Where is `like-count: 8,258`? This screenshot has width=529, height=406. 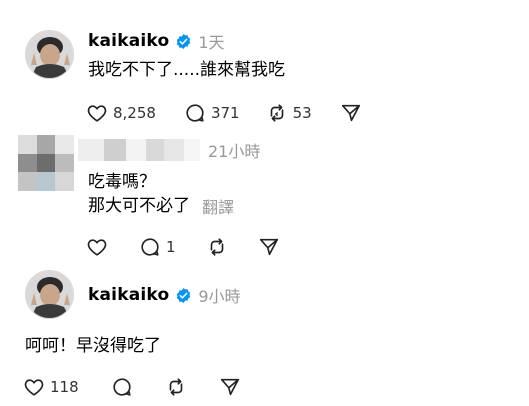
like-count: 8,258 is located at coordinates (134, 113).